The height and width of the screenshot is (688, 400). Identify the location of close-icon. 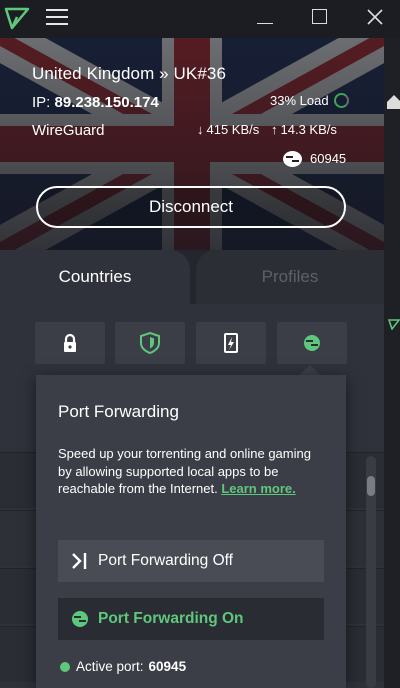
(375, 17).